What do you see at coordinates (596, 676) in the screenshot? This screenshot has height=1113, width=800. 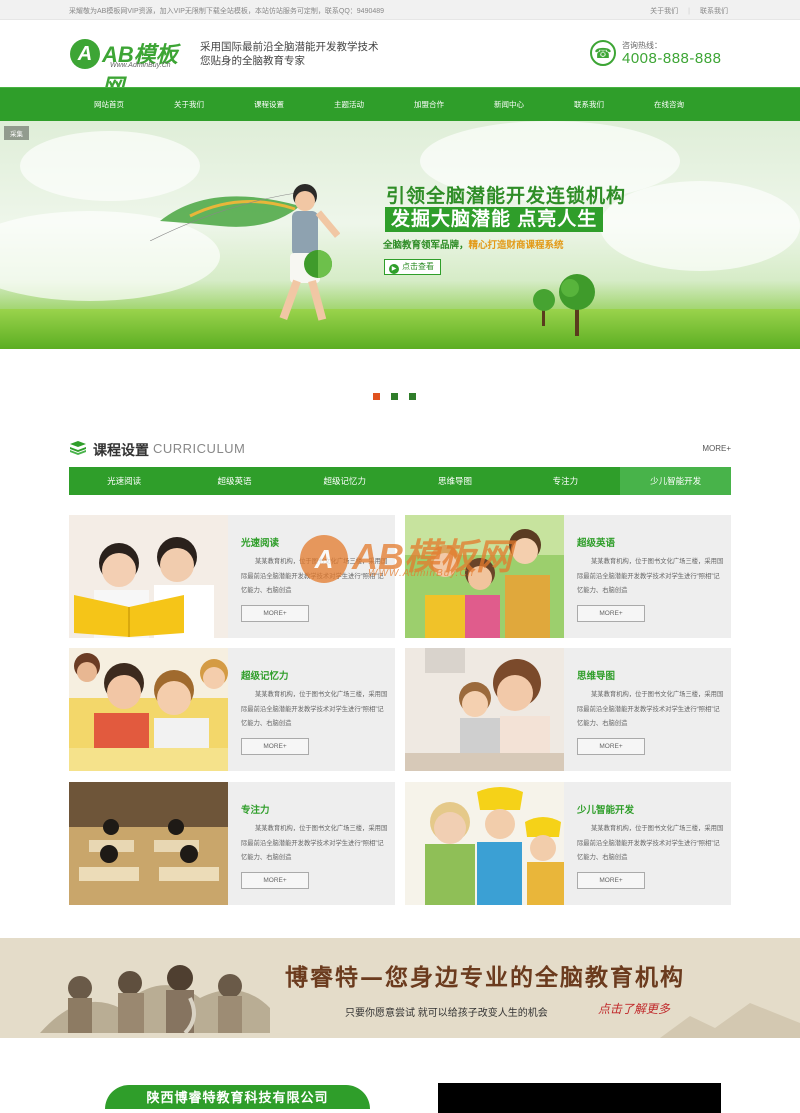 I see `course-title: 思维导图` at bounding box center [596, 676].